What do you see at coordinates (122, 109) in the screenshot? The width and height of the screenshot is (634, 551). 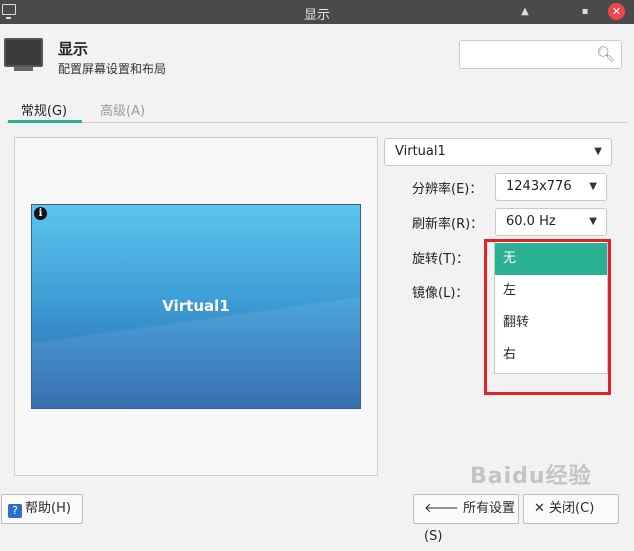 I see `tab-advanced: 高级(A)` at bounding box center [122, 109].